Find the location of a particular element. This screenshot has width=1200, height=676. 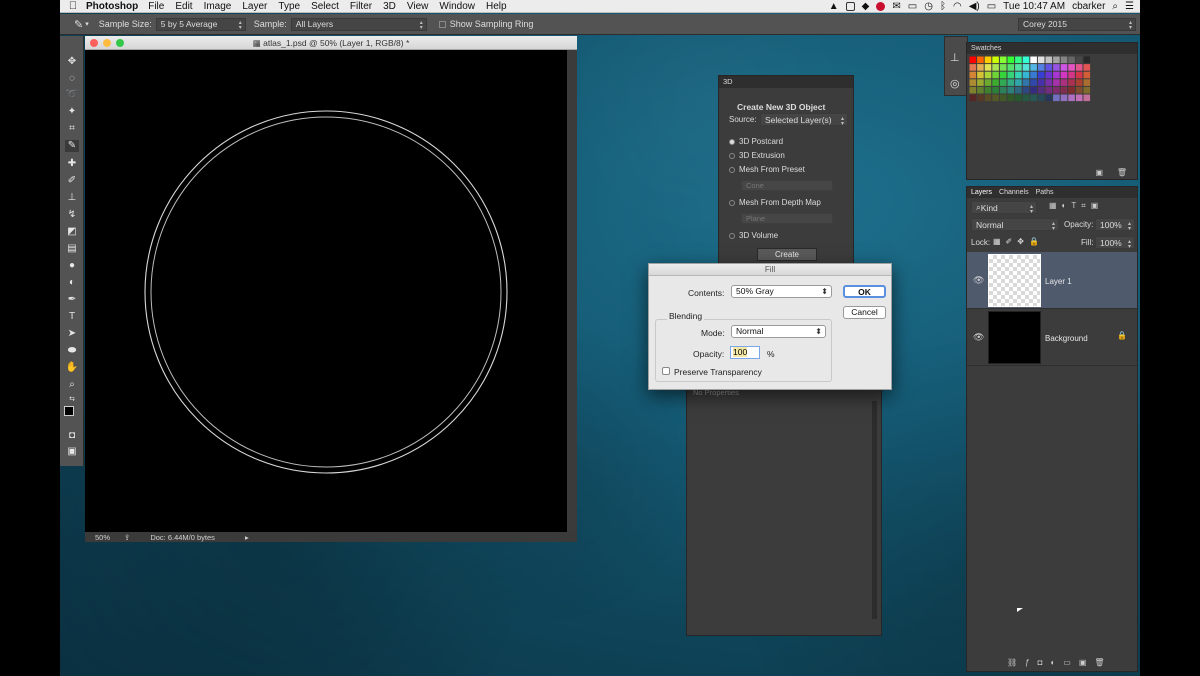

eyedropper-icon: ✎ is located at coordinates (78, 24).